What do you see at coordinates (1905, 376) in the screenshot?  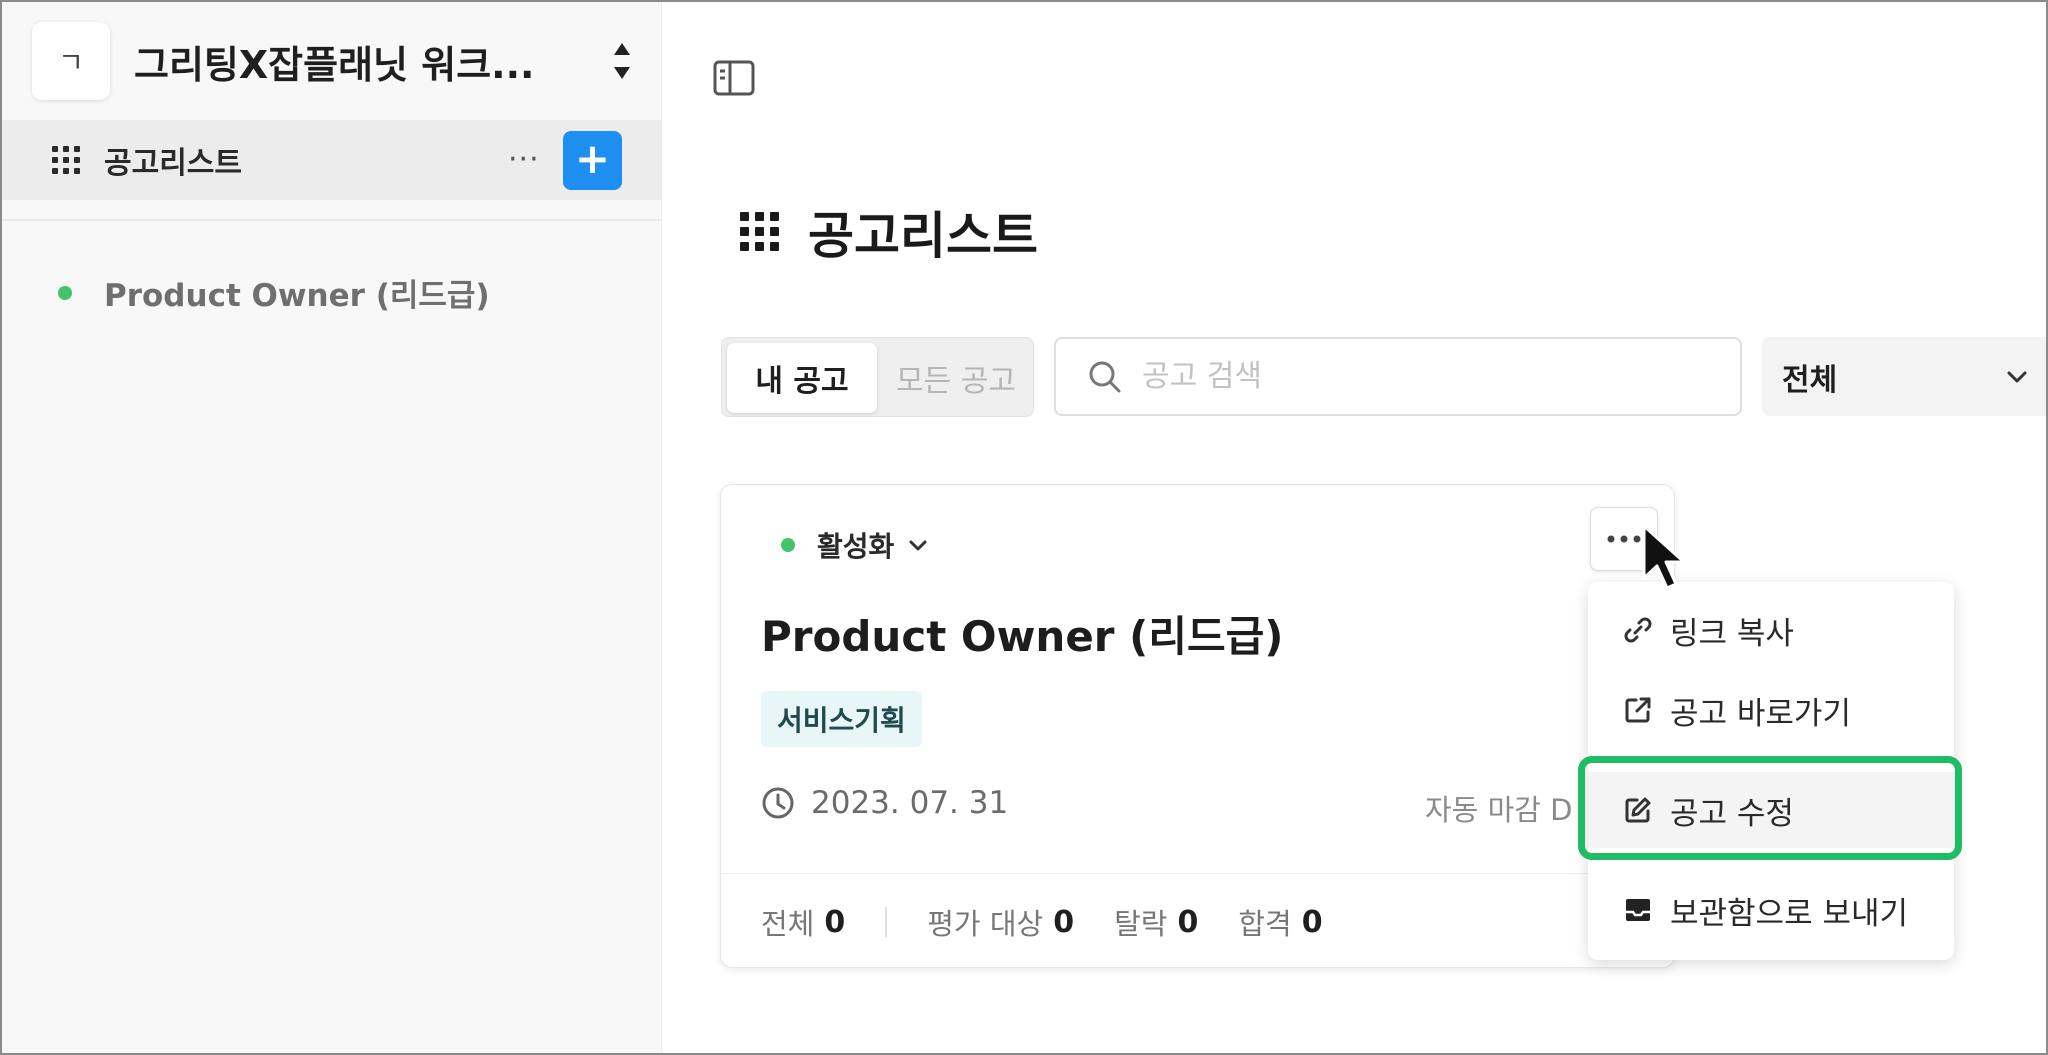 I see `filter-select: 전체` at bounding box center [1905, 376].